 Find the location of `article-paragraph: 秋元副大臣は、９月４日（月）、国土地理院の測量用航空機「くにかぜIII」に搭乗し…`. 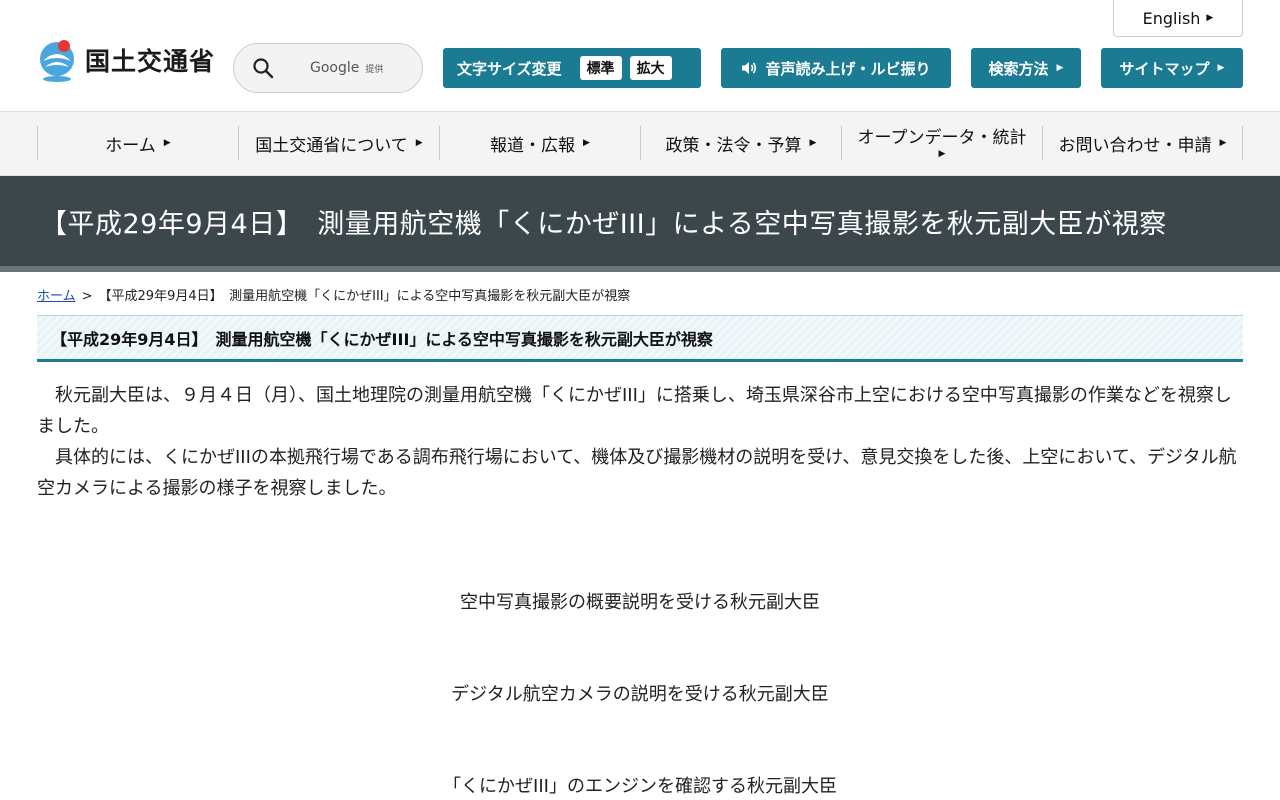

article-paragraph: 秋元副大臣は、９月４日（月）、国土地理院の測量用航空機「くにかぜIII」に搭乗し… is located at coordinates (634, 411).